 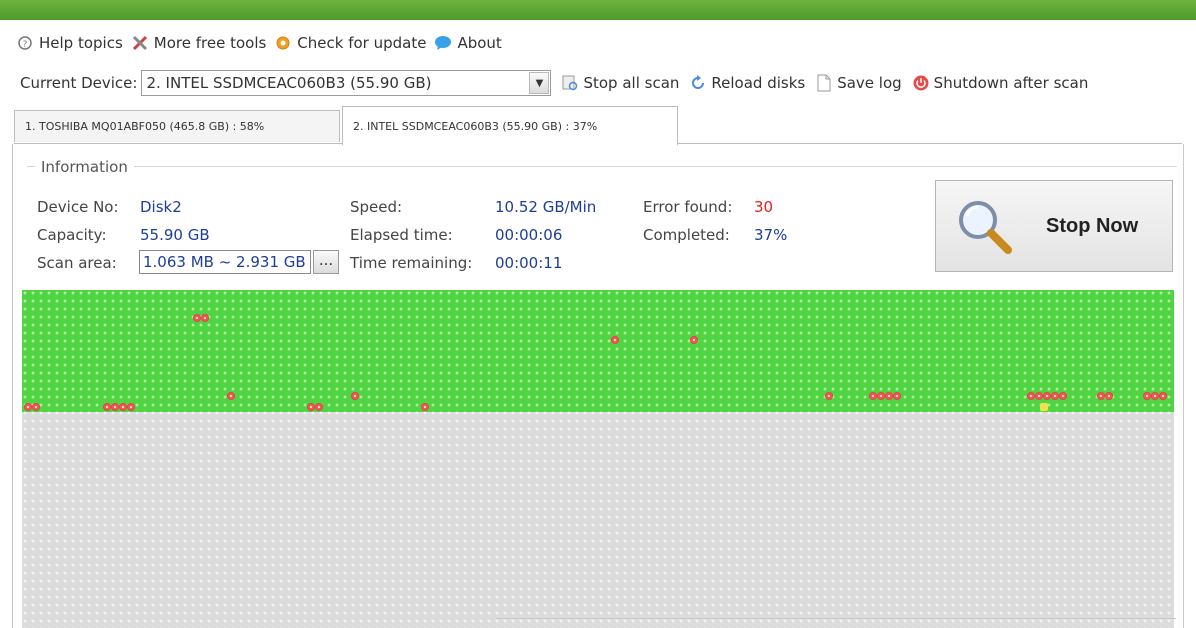 I want to click on speed-label: Speed:, so click(x=376, y=207).